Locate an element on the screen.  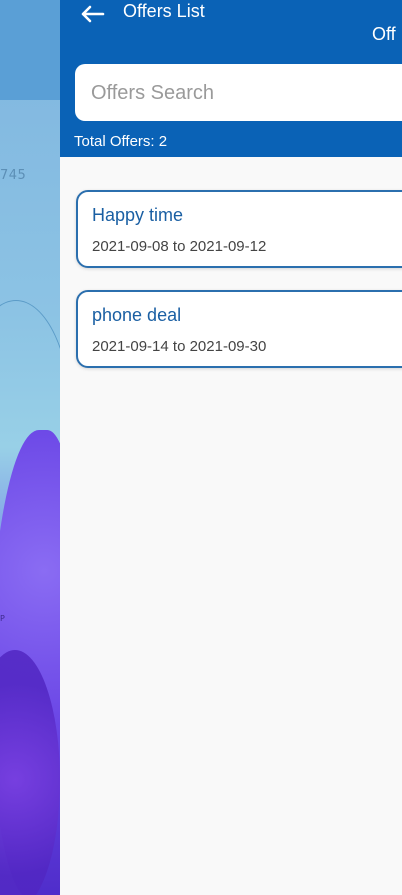
back-button is located at coordinates (92, 14).